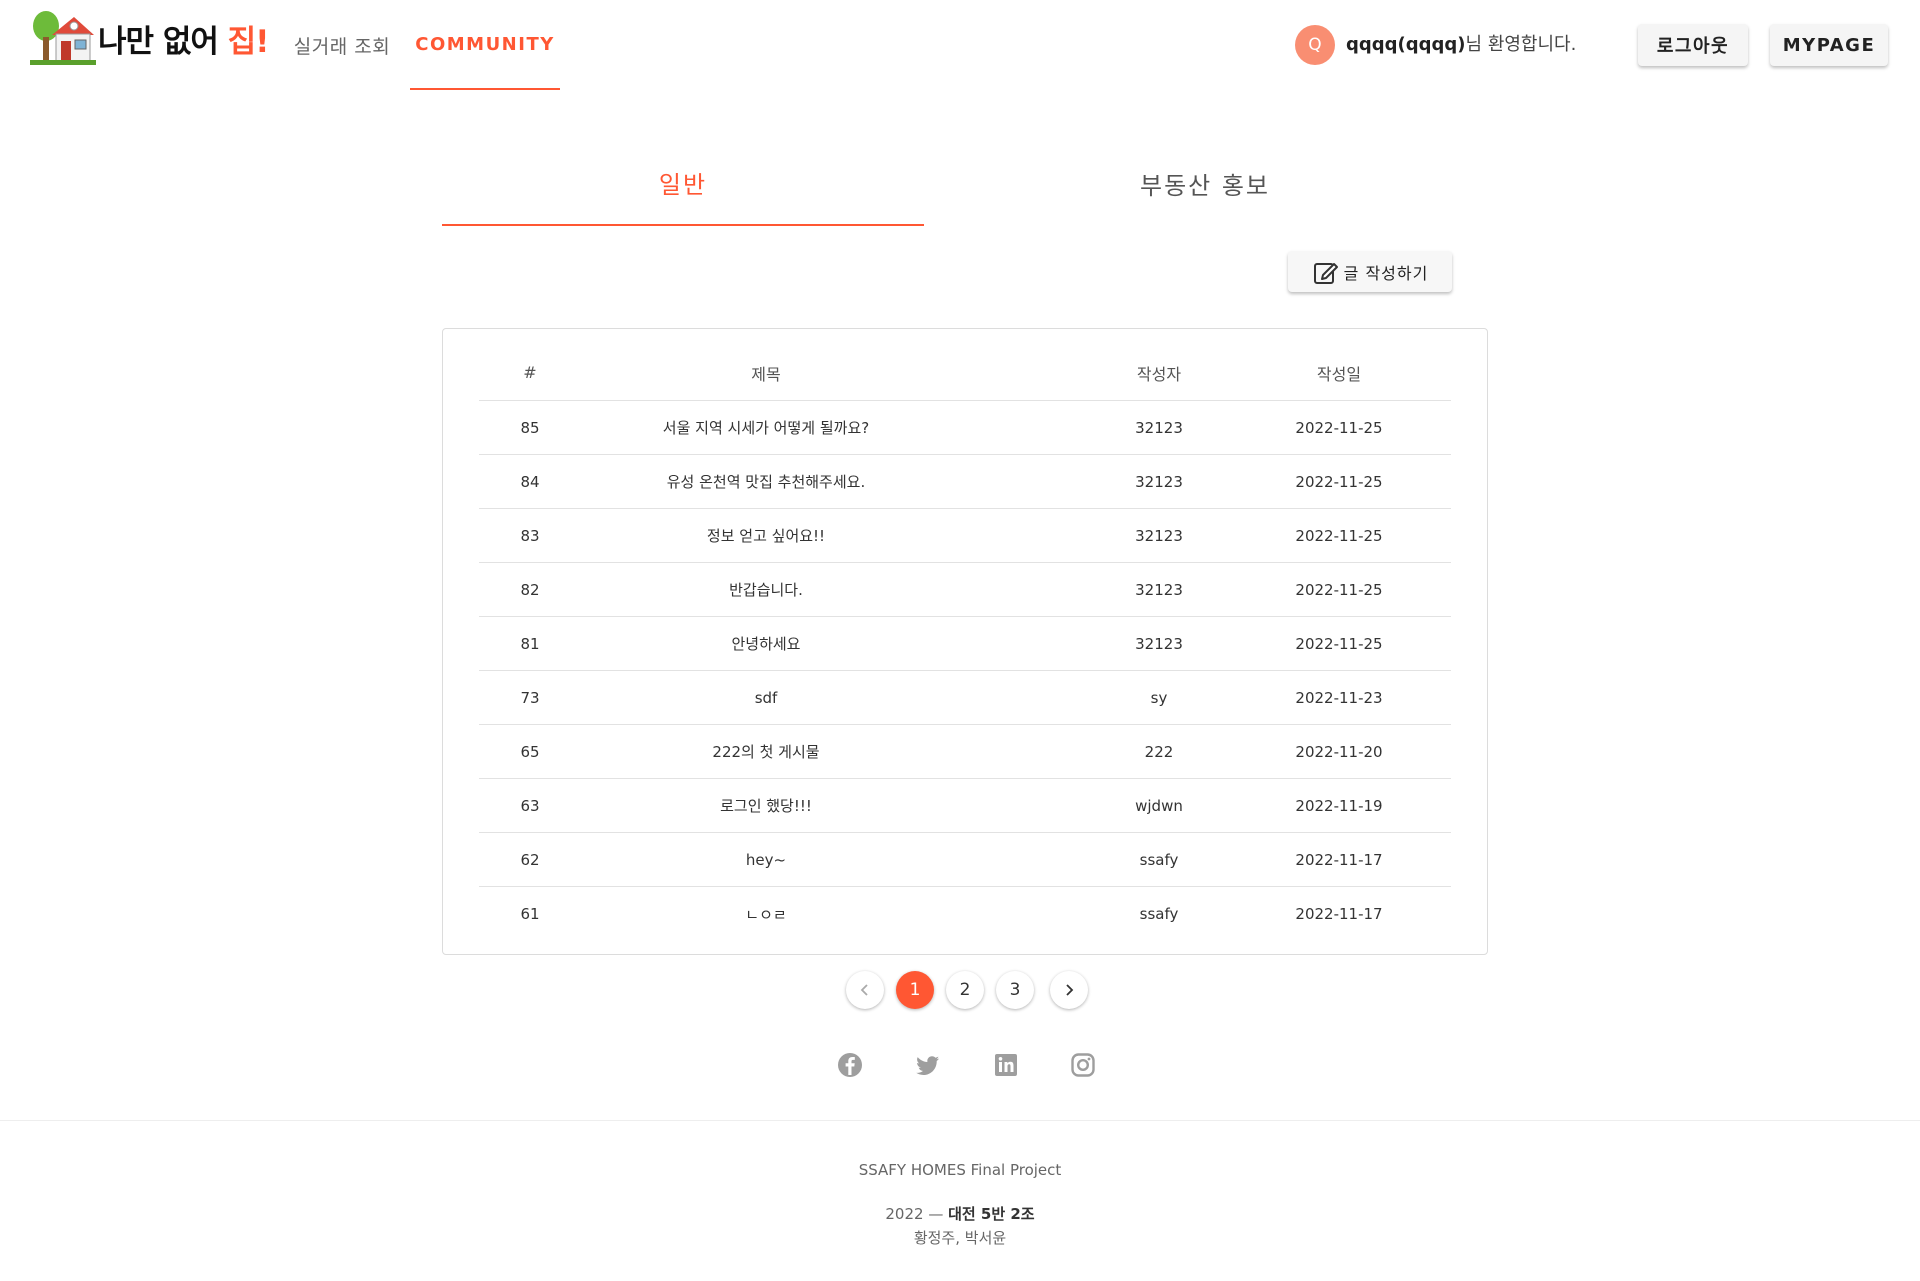  Describe the element at coordinates (530, 372) in the screenshot. I see `column-header-number: #` at that location.